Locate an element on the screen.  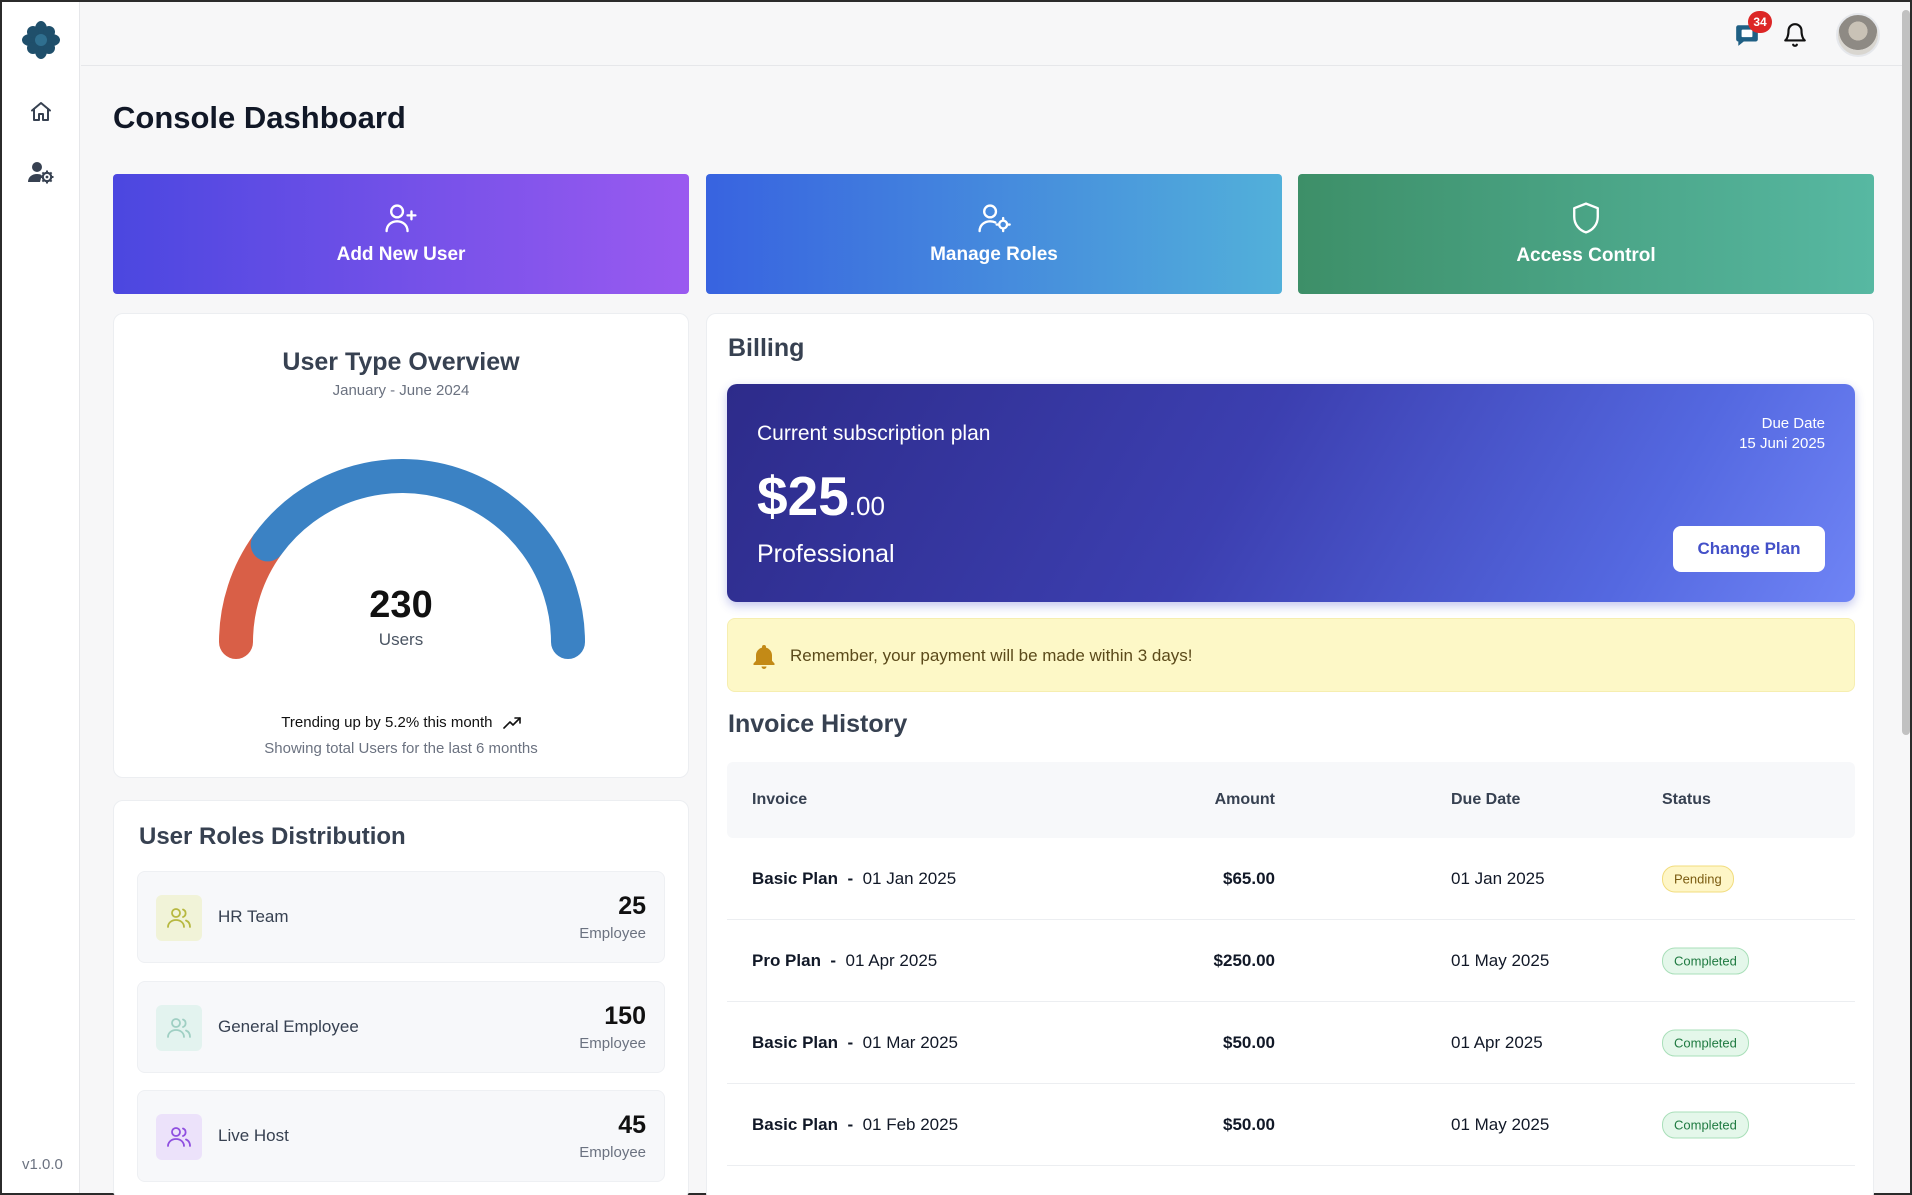
due-date-cell: 01 Jan 2025 is located at coordinates (1498, 878).